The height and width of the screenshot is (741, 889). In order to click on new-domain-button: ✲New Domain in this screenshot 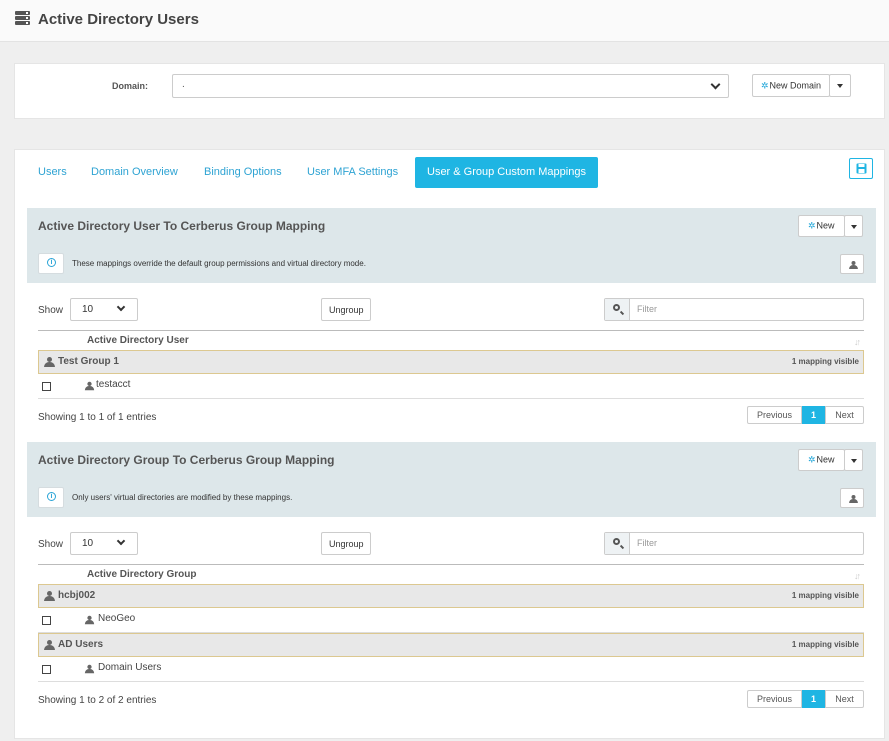, I will do `click(791, 85)`.